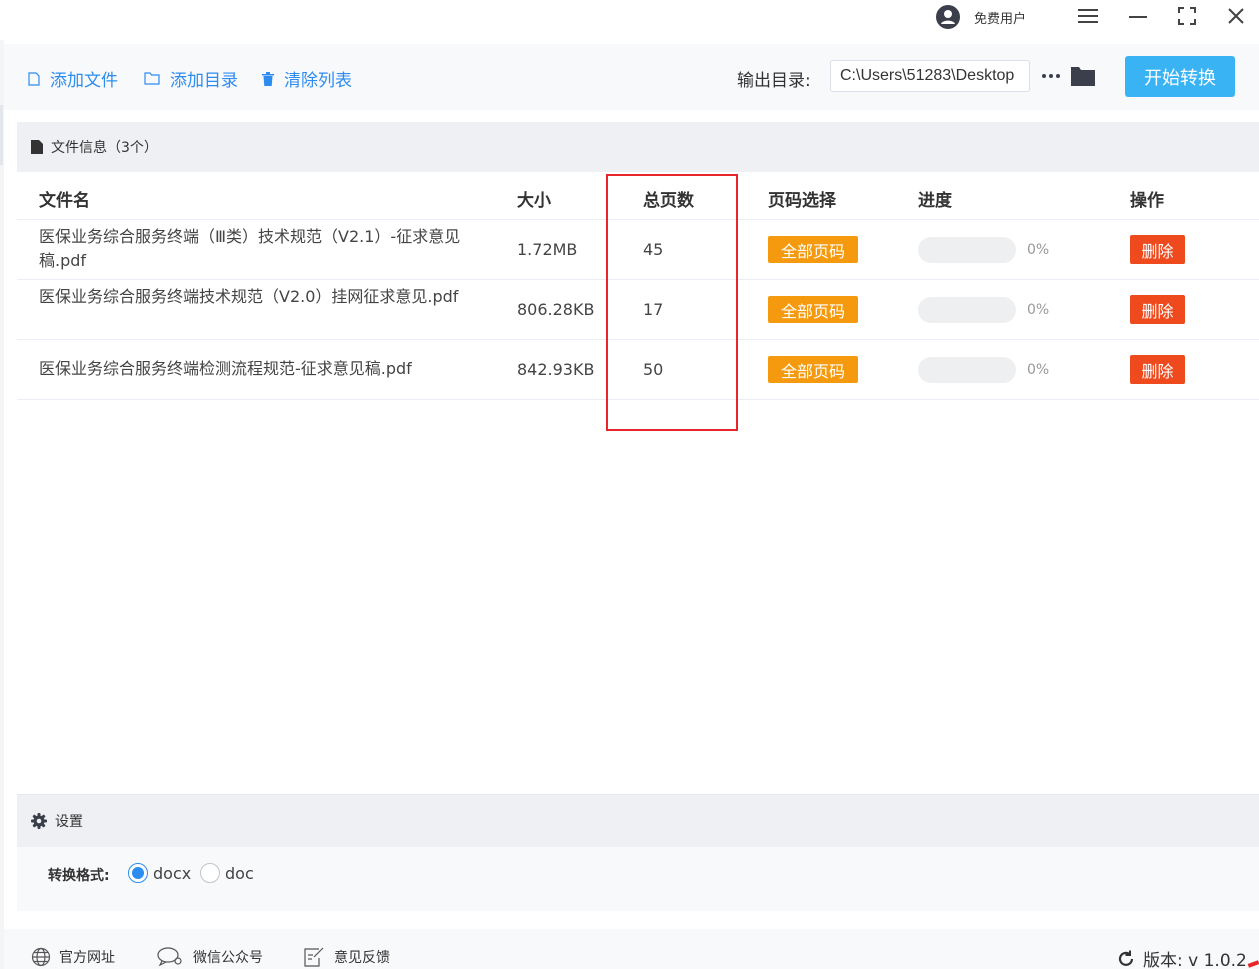 Image resolution: width=1259 pixels, height=969 pixels. What do you see at coordinates (104, 148) in the screenshot?
I see `file-info-title: 文件信息（3个）` at bounding box center [104, 148].